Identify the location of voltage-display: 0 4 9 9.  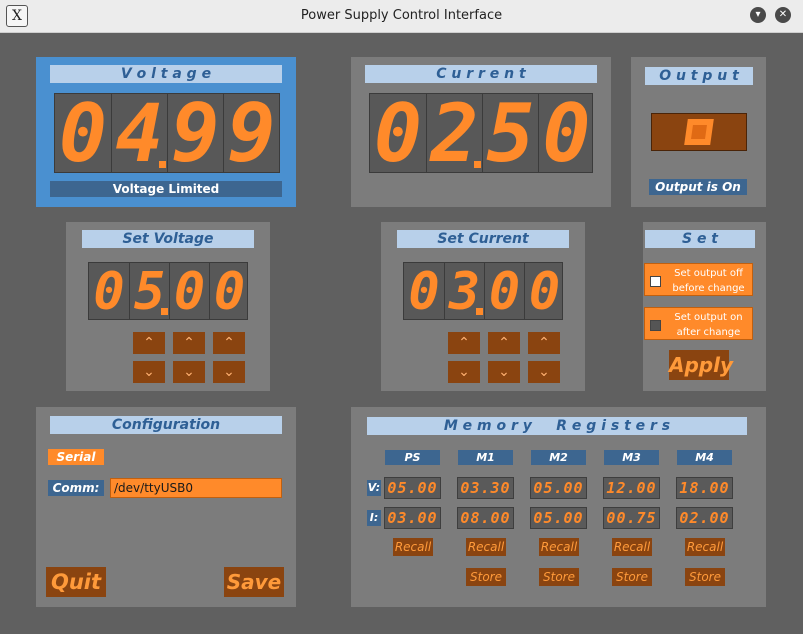
(167, 133).